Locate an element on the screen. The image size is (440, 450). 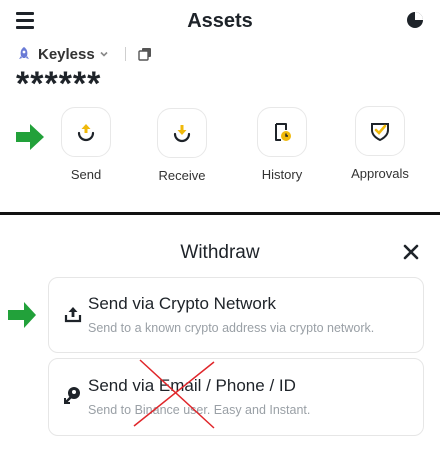
shield-check-icon is located at coordinates (380, 132).